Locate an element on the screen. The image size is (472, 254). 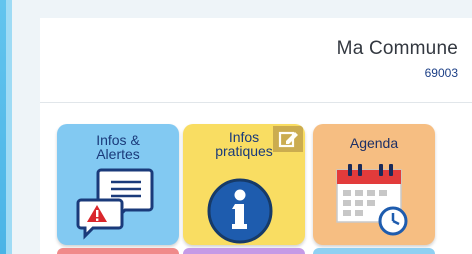
tile-infos-alertes: Infos & Alertes is located at coordinates (118, 184).